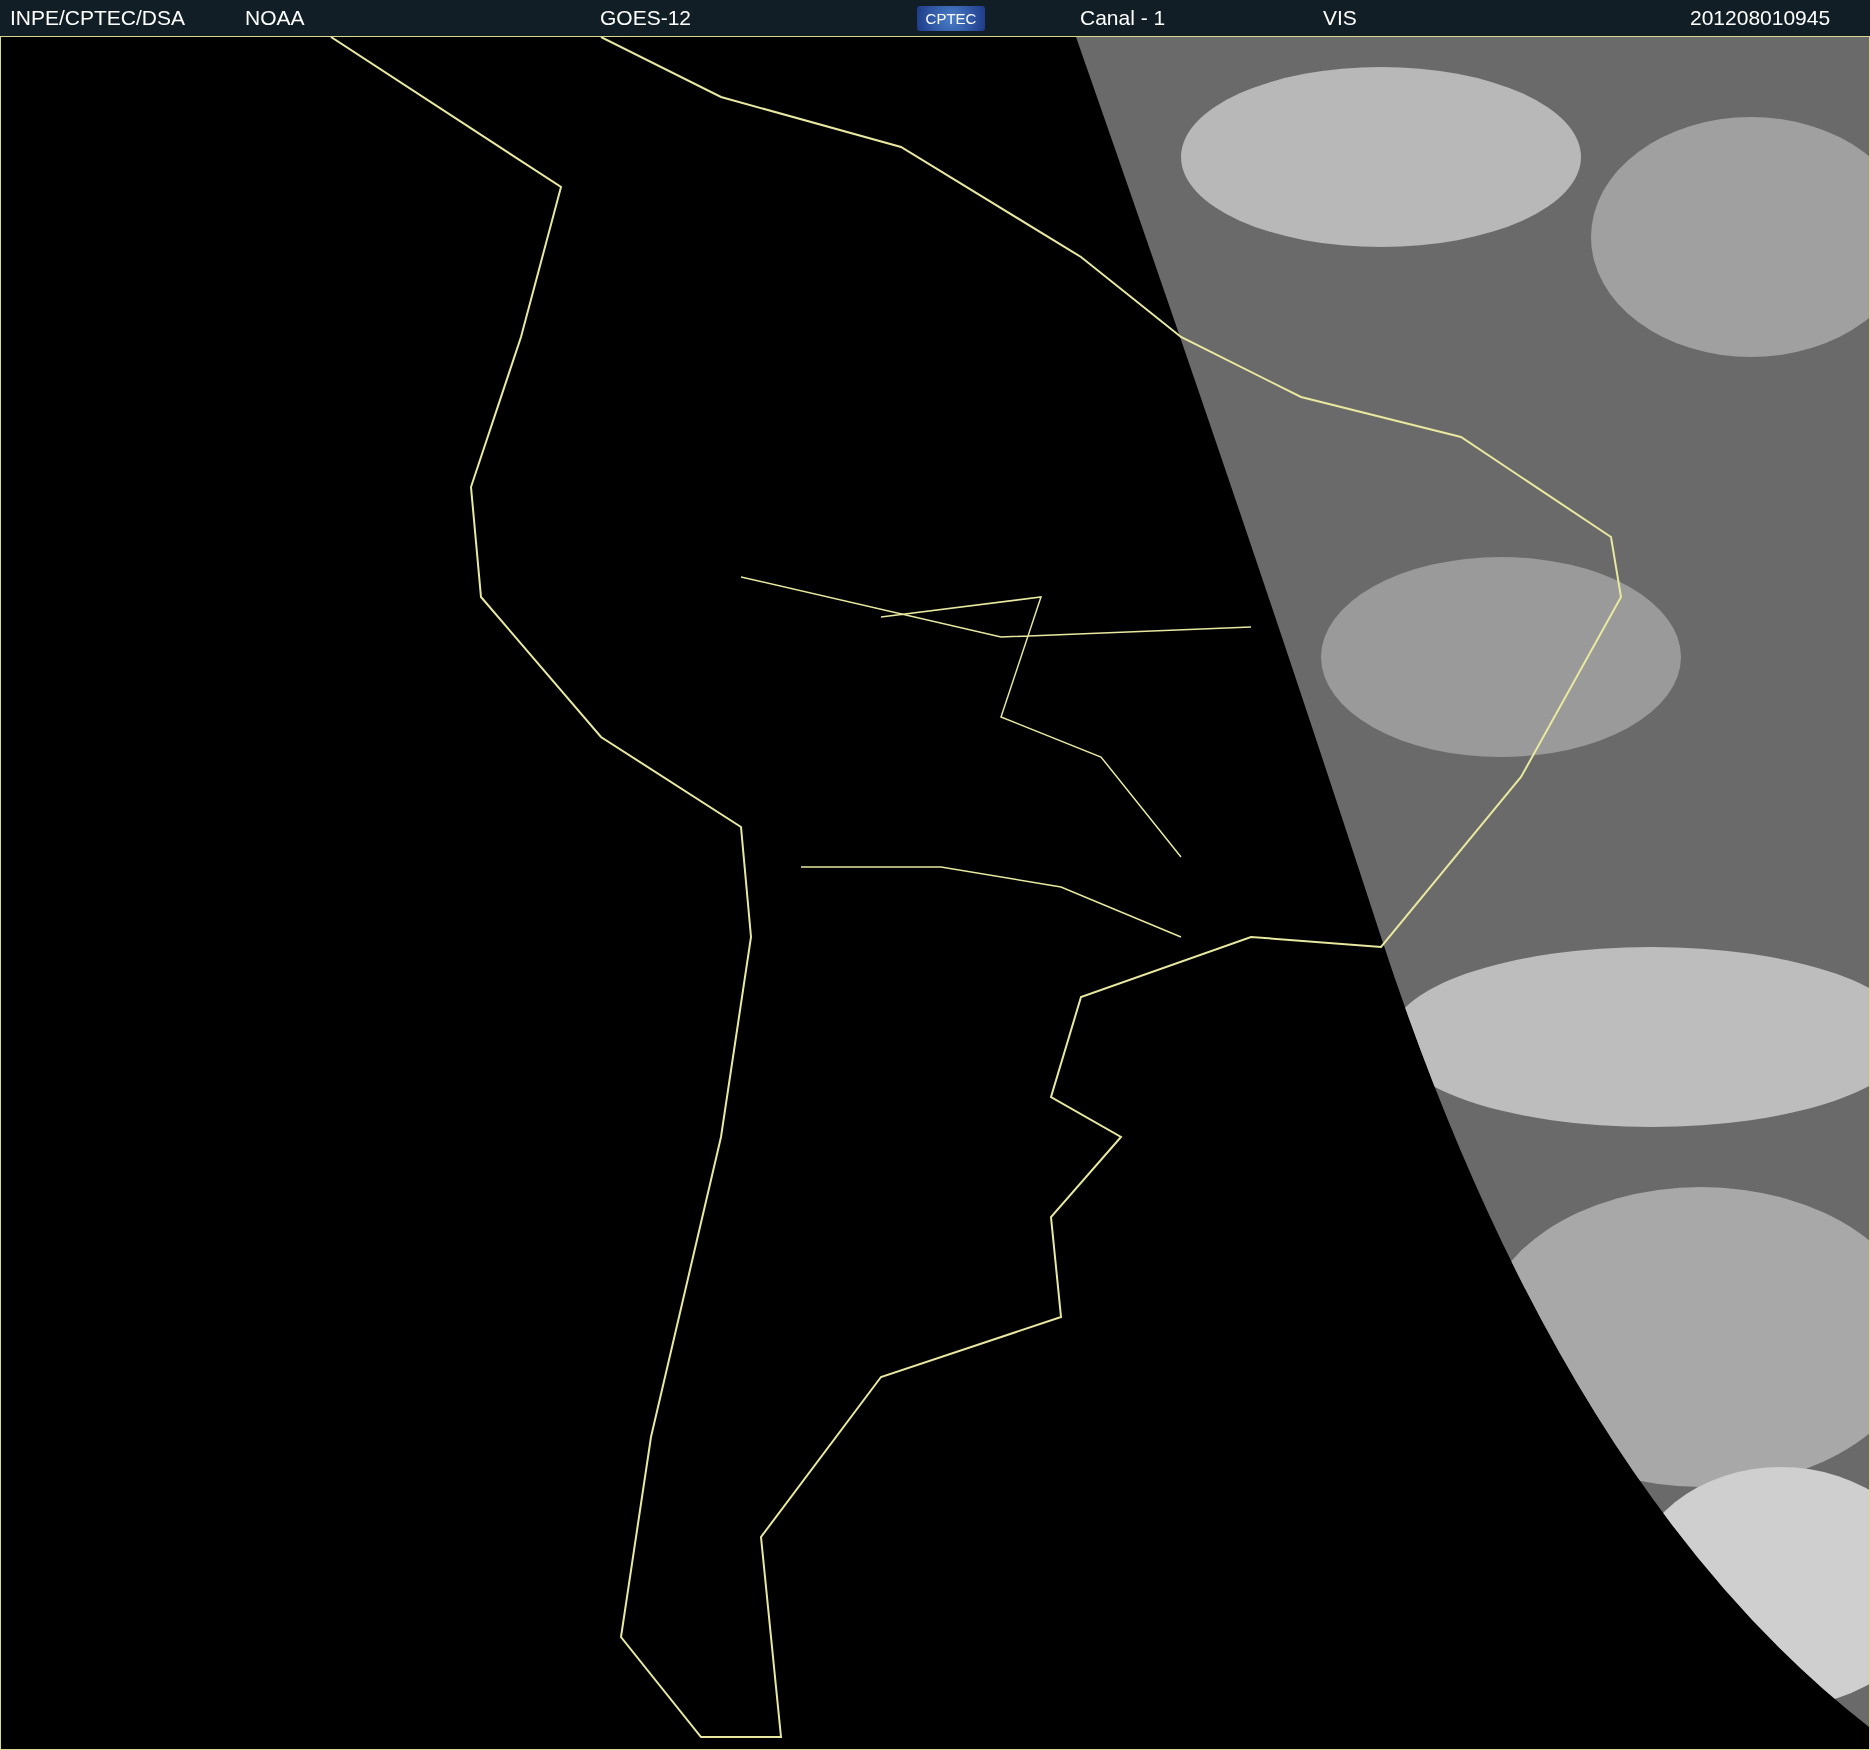  What do you see at coordinates (951, 18) in the screenshot?
I see `logo: CPTEC` at bounding box center [951, 18].